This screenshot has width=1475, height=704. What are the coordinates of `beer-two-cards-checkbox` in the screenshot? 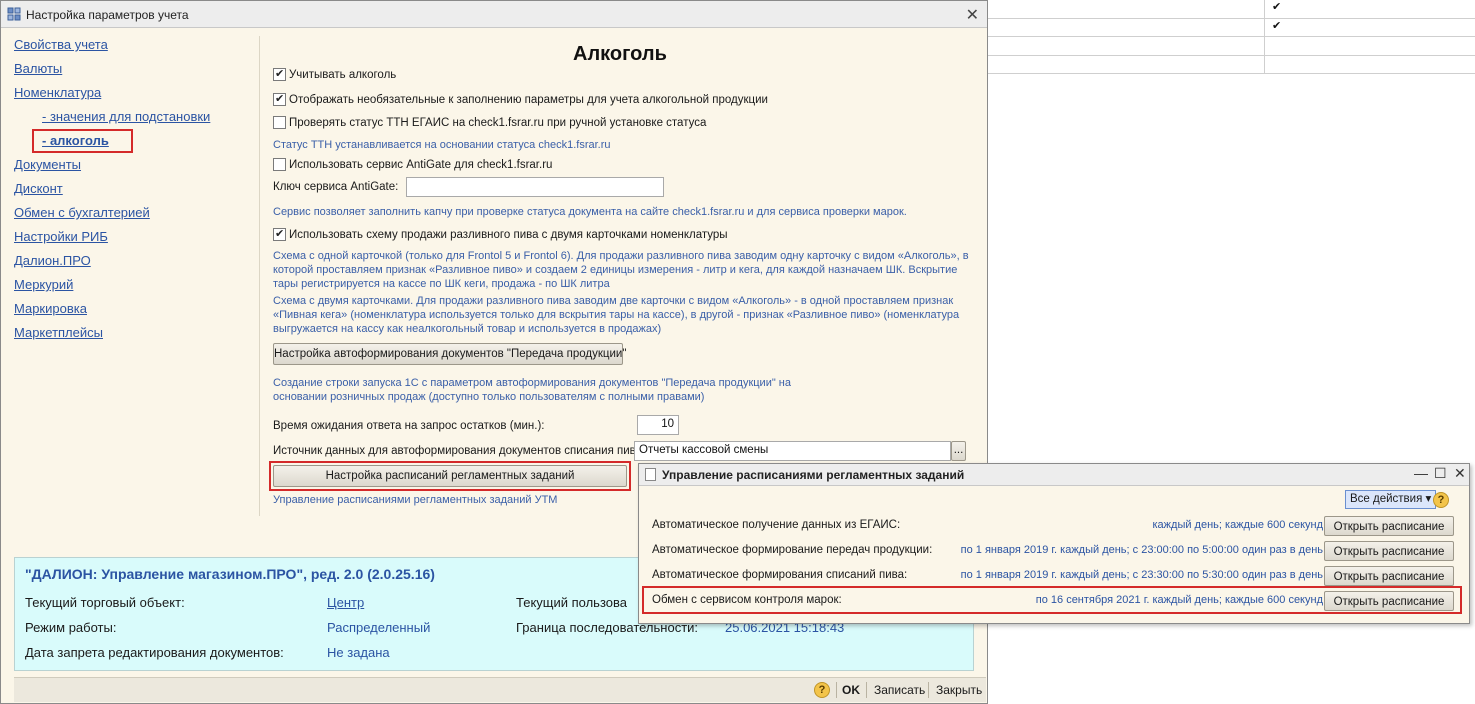 It's located at (279, 234).